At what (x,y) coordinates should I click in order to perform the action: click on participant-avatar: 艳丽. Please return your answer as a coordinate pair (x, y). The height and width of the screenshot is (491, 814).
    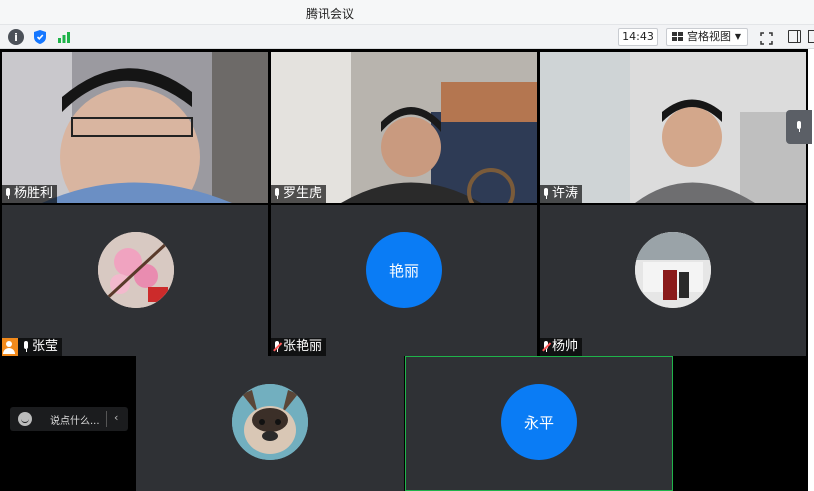
    Looking at the image, I should click on (404, 270).